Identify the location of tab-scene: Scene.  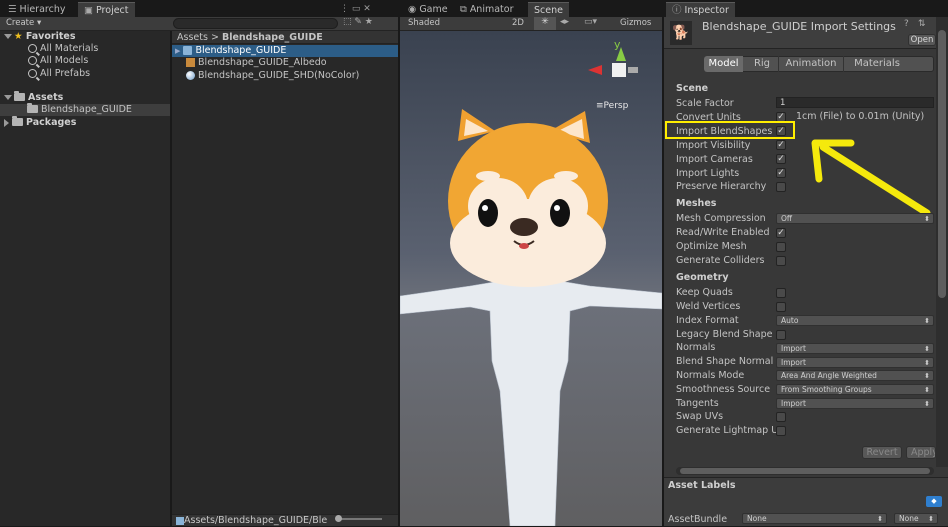
(548, 9).